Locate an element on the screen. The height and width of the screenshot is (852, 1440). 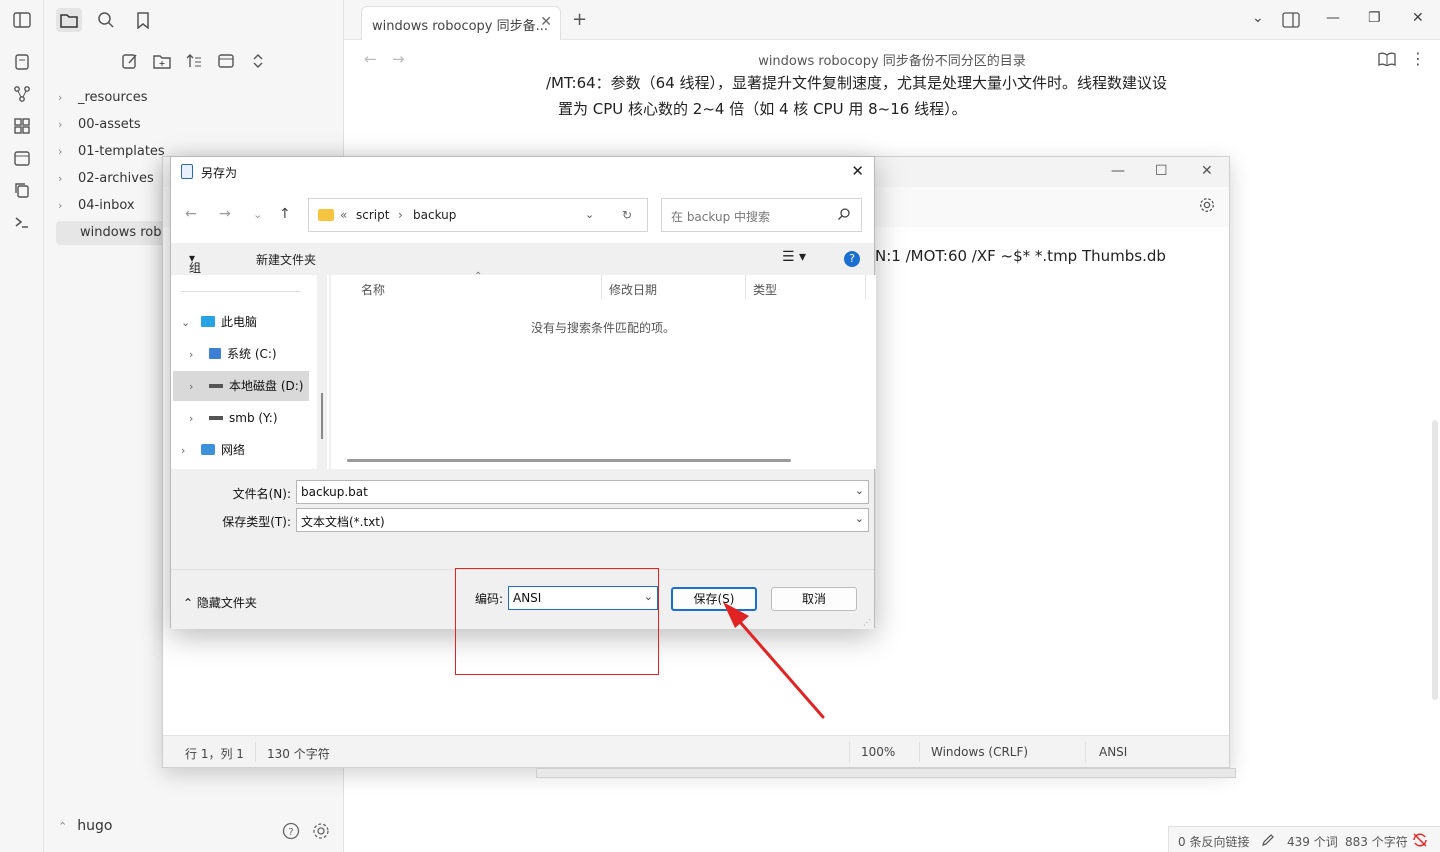
sidebar-toggle-icon is located at coordinates (22, 20).